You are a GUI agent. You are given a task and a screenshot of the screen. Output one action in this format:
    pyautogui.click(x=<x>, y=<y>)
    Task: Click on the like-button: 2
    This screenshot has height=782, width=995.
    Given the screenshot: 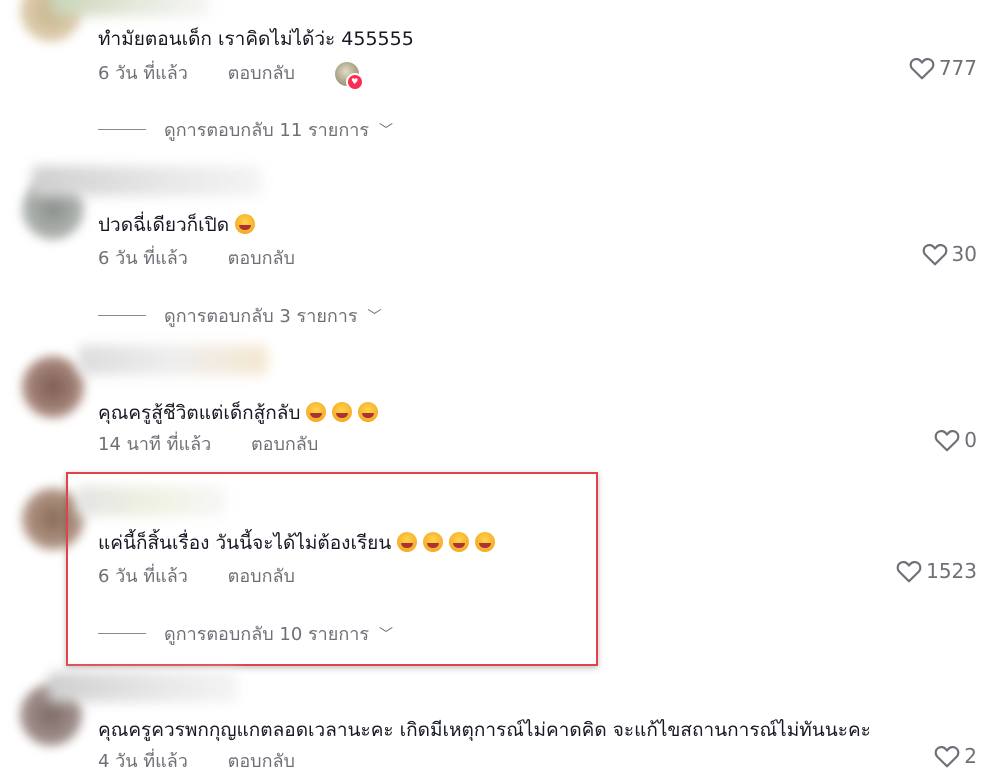 What is the action you would take?
    pyautogui.click(x=955, y=756)
    